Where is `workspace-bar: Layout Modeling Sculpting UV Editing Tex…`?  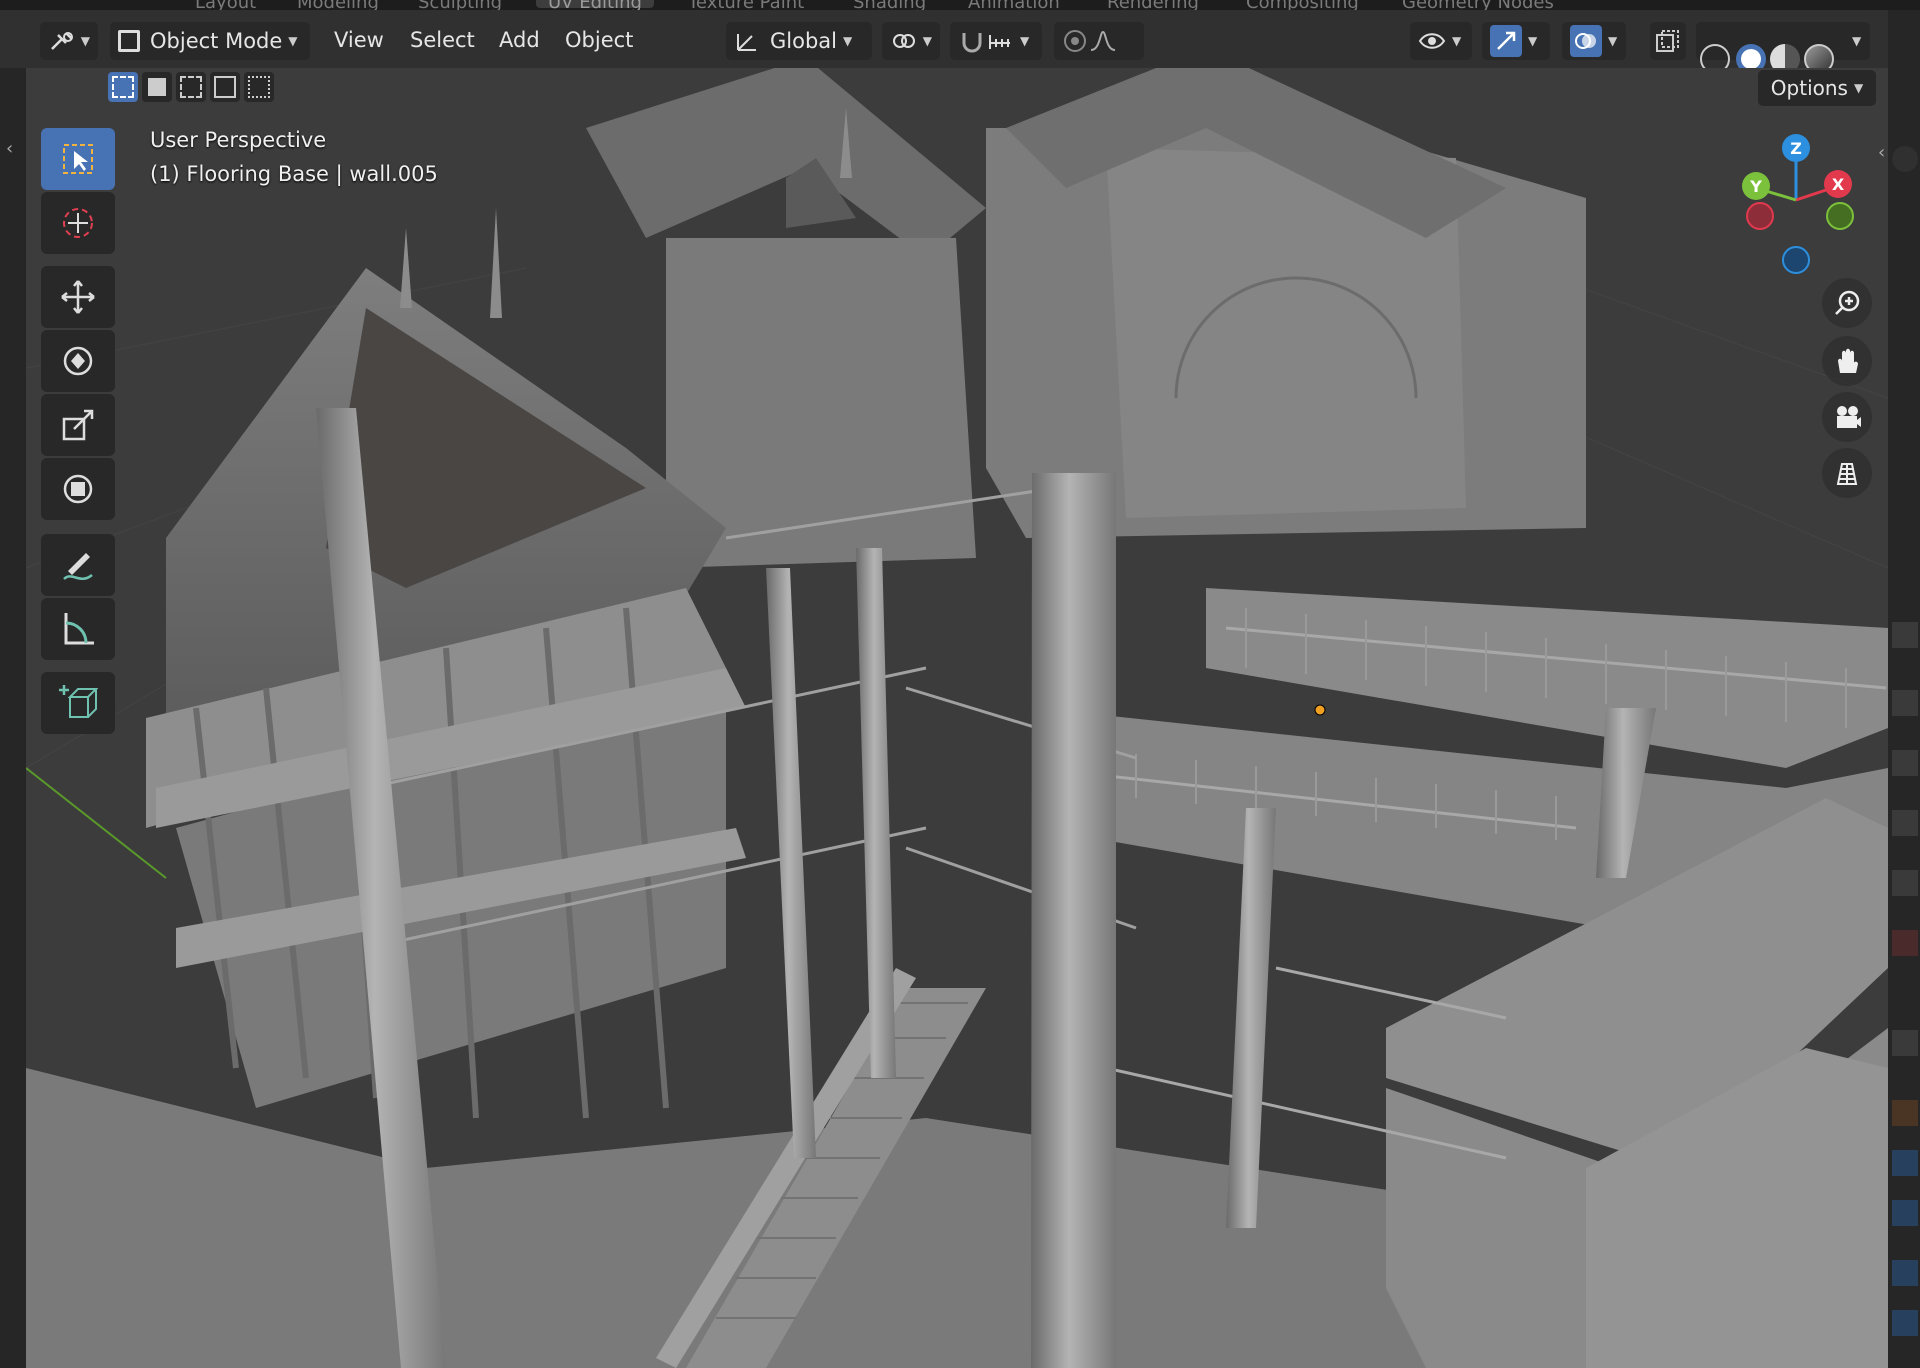 workspace-bar: Layout Modeling Sculpting UV Editing Tex… is located at coordinates (960, 6).